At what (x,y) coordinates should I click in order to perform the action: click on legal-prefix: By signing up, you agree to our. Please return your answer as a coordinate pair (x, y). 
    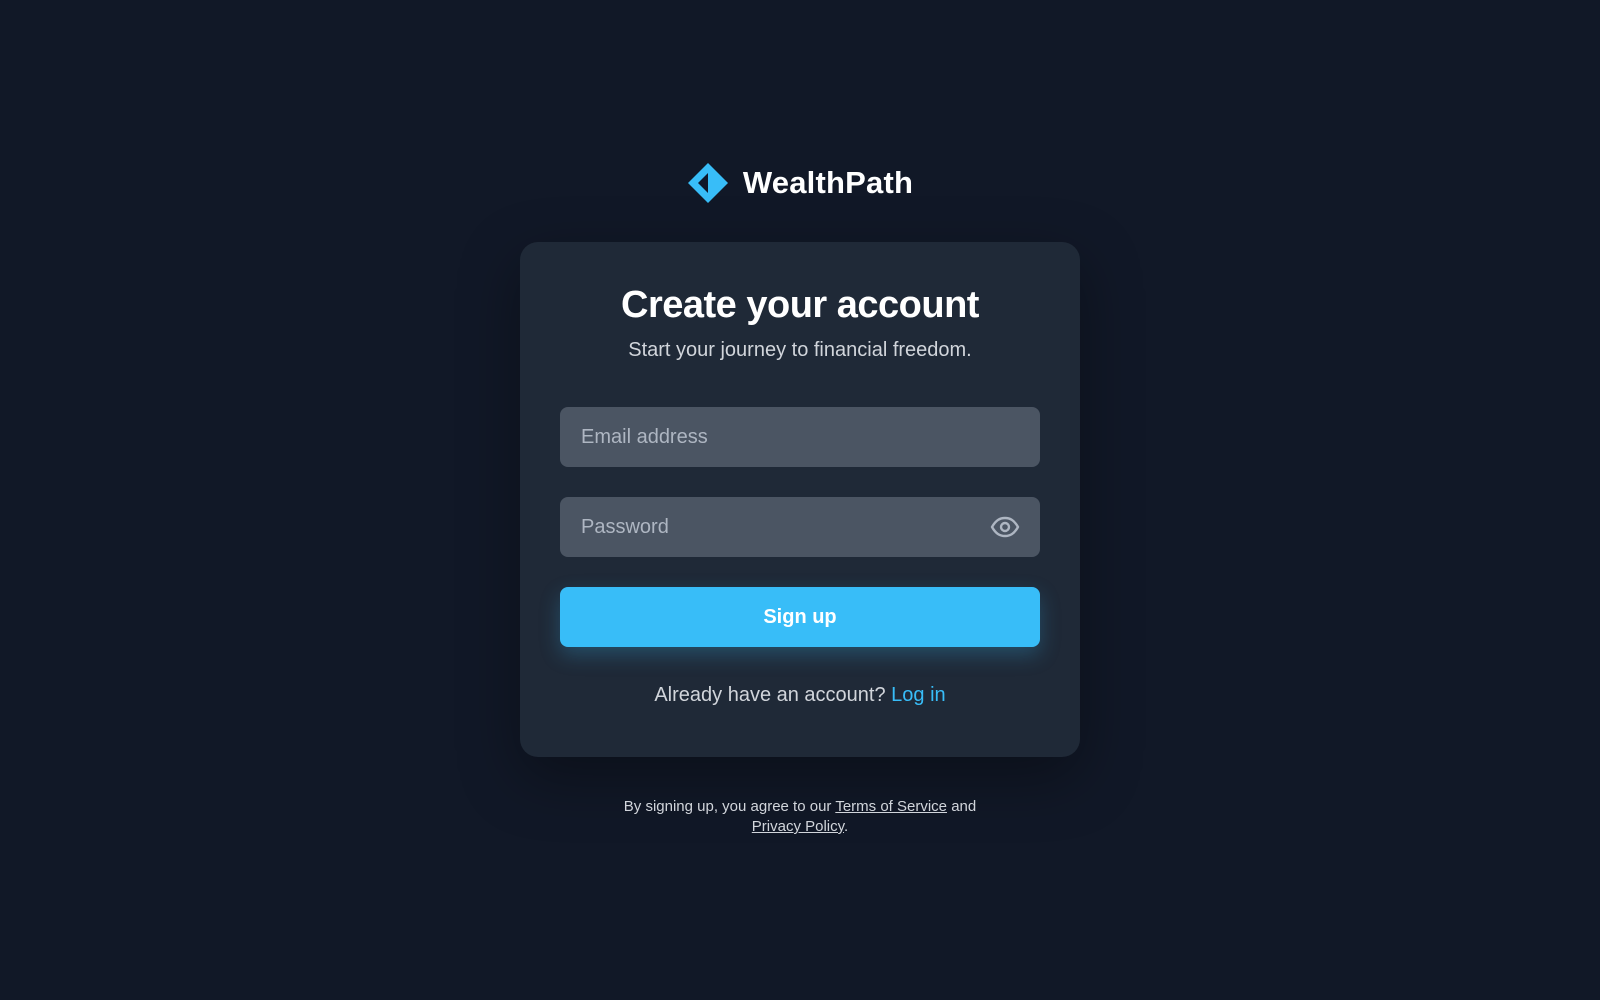
    Looking at the image, I should click on (727, 806).